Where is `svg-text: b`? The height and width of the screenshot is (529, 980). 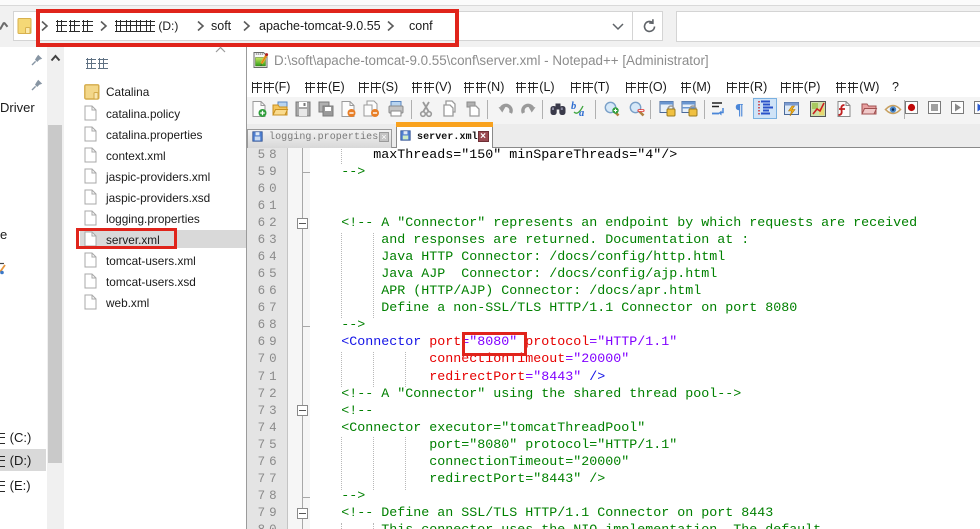
svg-text: b is located at coordinates (573, 106).